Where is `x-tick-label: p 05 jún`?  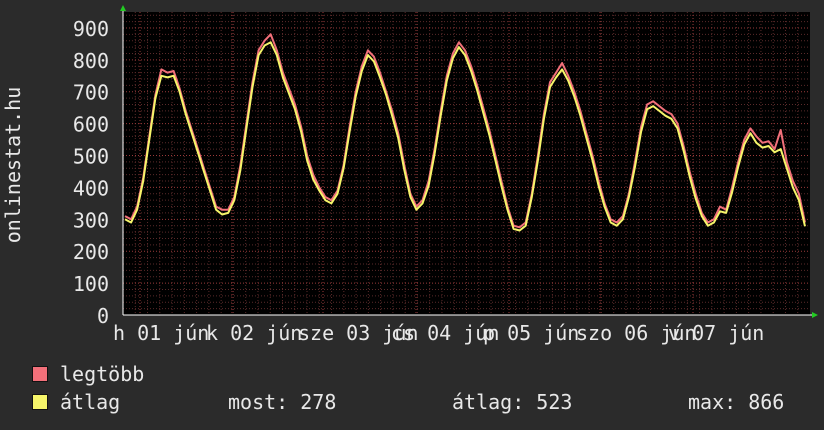
x-tick-label: p 05 jún is located at coordinates (531, 333).